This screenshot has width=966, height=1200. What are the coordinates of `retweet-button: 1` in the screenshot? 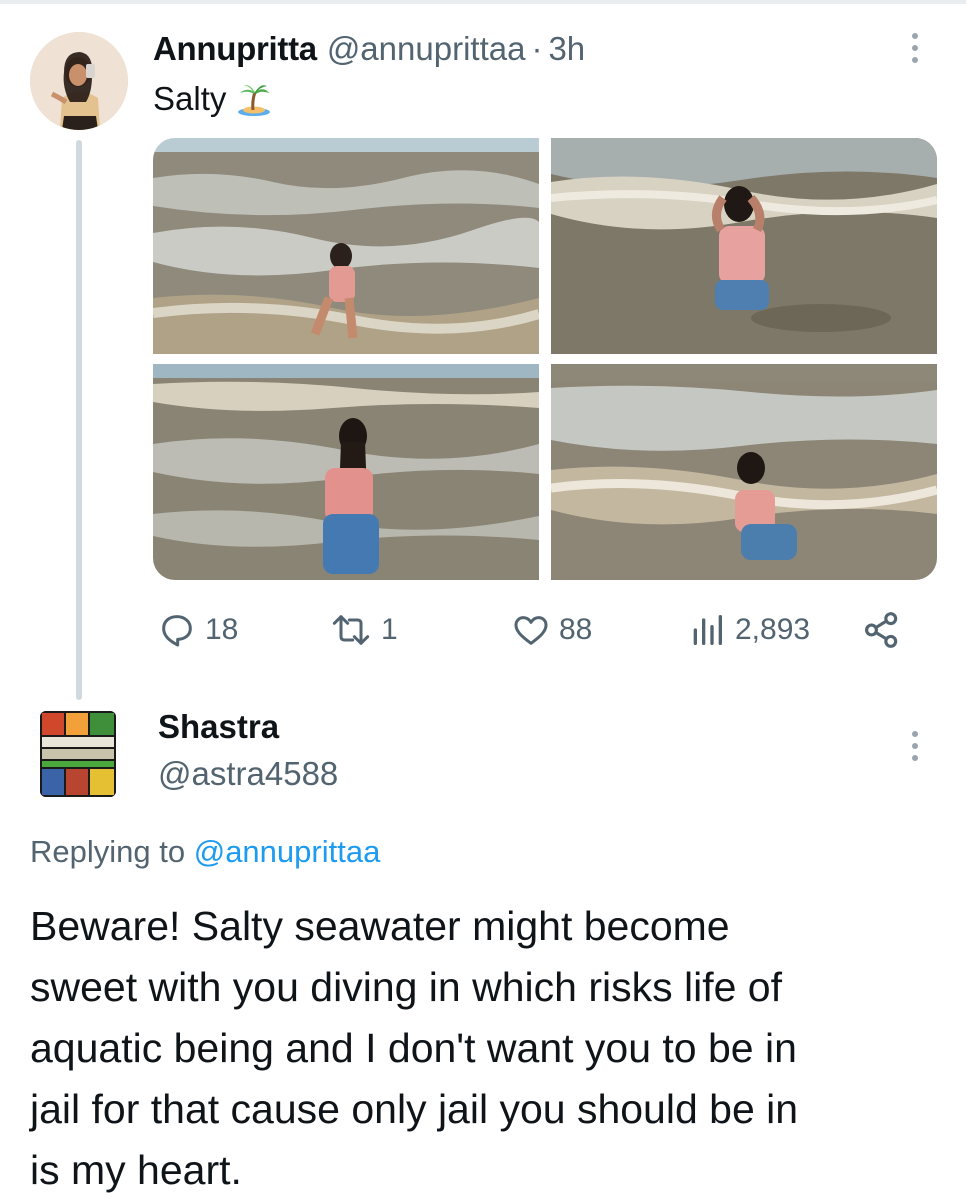 It's located at (363, 630).